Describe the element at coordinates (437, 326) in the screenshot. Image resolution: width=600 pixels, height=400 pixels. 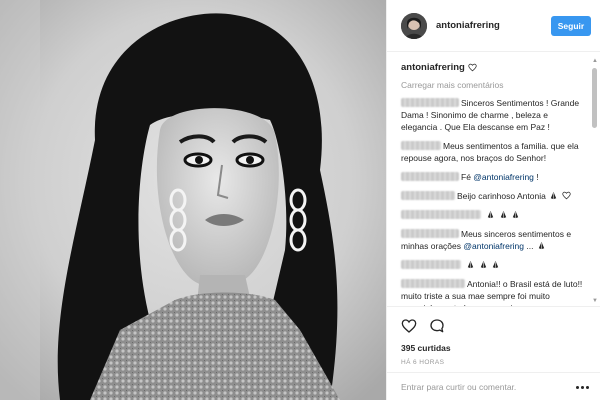
I see `comment-bubble-icon` at that location.